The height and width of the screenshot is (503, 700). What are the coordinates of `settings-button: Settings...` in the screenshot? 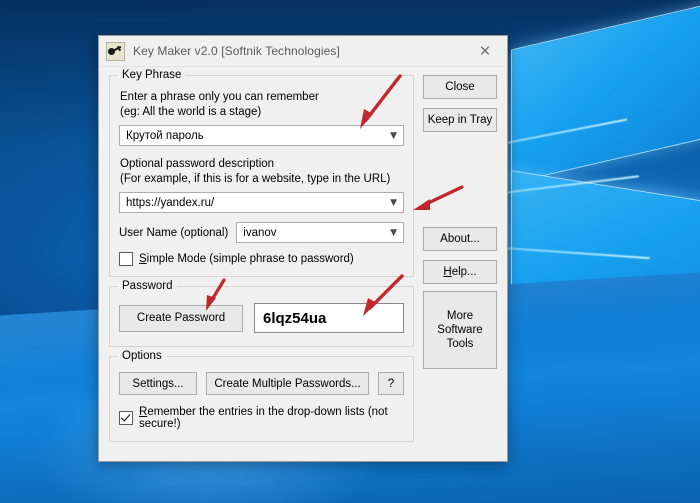 It's located at (158, 383).